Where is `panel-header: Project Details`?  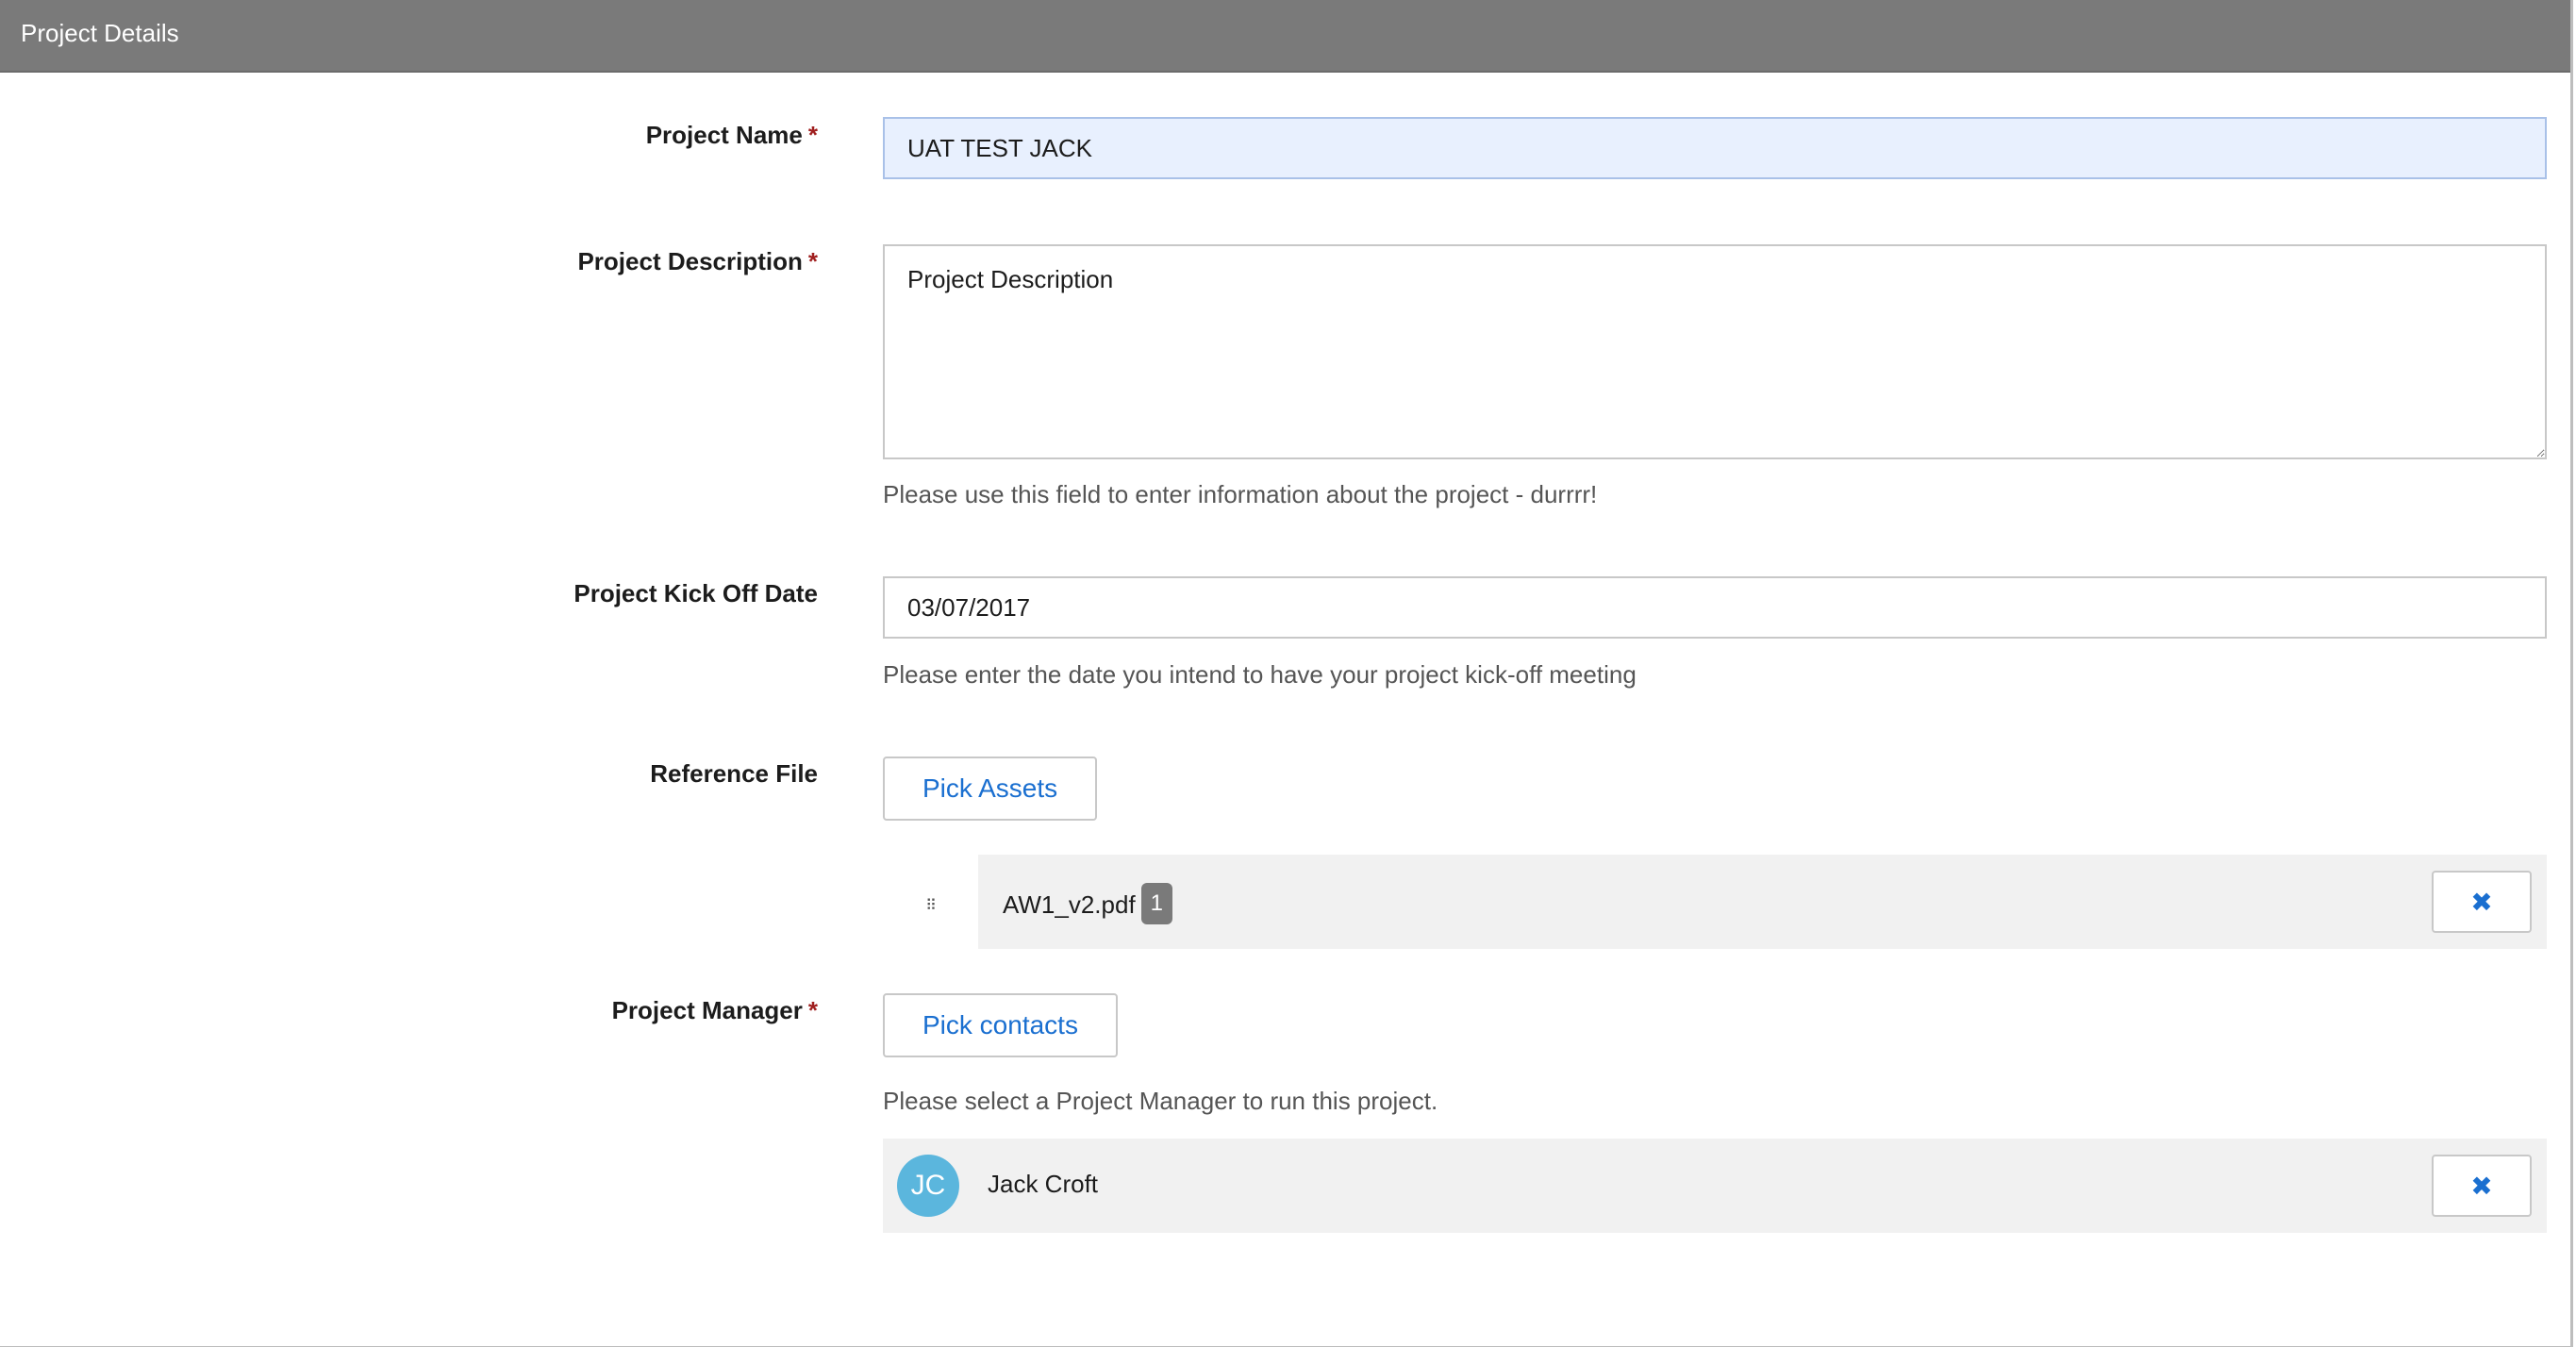
panel-header: Project Details is located at coordinates (1285, 36).